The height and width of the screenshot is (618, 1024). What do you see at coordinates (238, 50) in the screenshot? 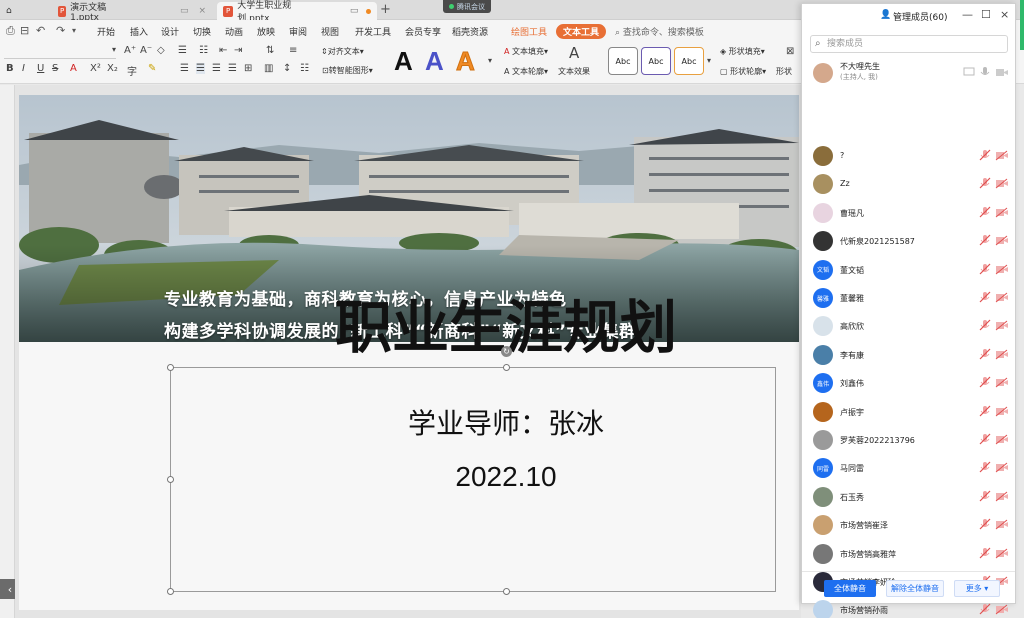
I see `increase-indent-icon: ⇥` at bounding box center [238, 50].